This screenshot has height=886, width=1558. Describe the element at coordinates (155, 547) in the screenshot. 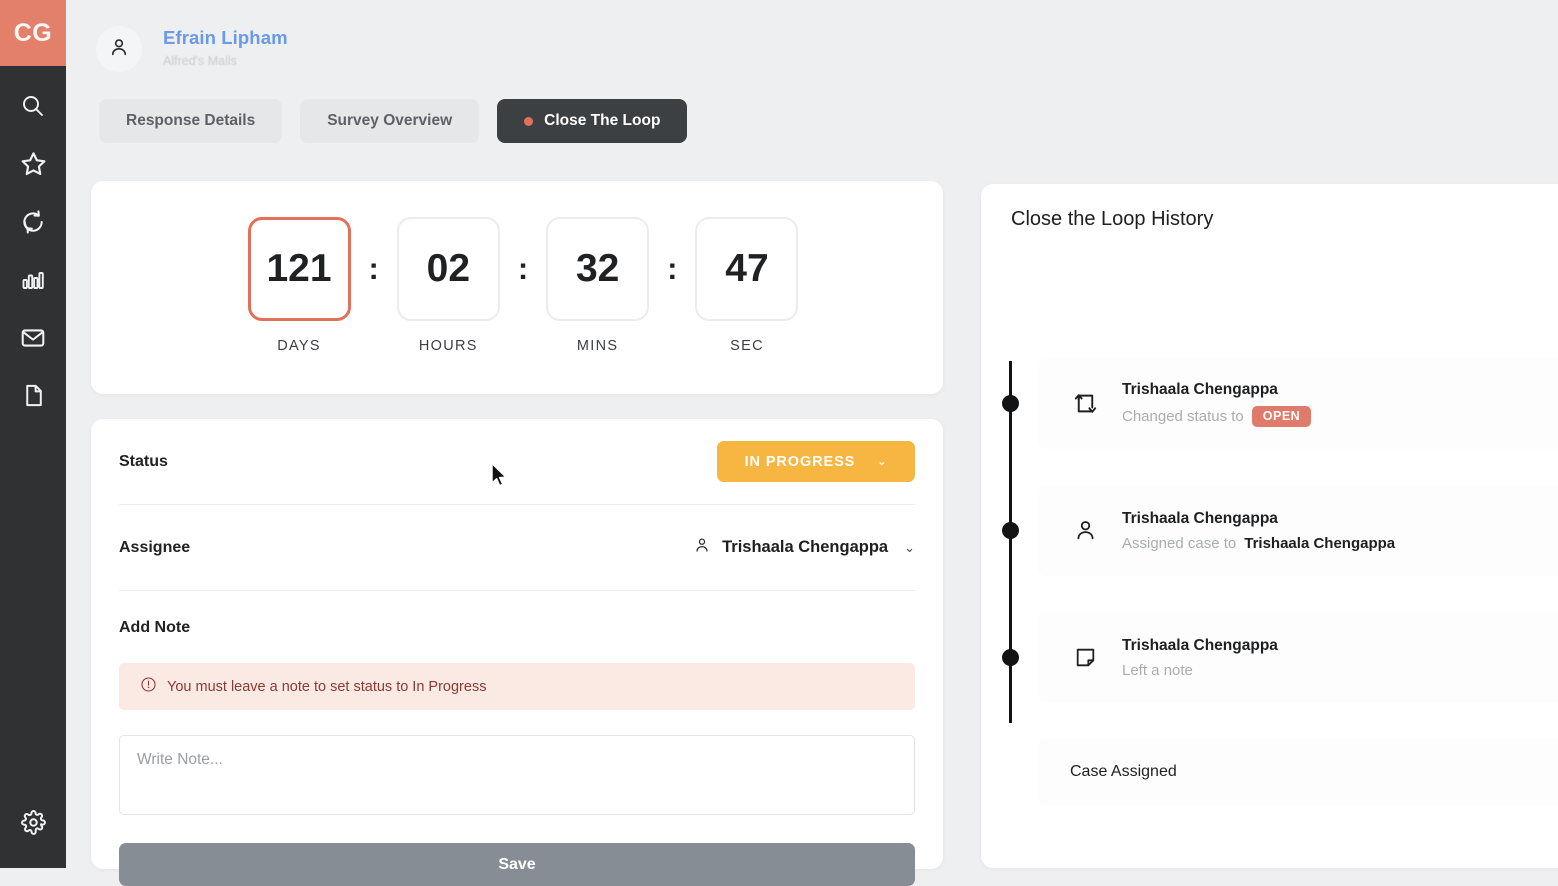

I see `assignee-label: Assignee` at that location.